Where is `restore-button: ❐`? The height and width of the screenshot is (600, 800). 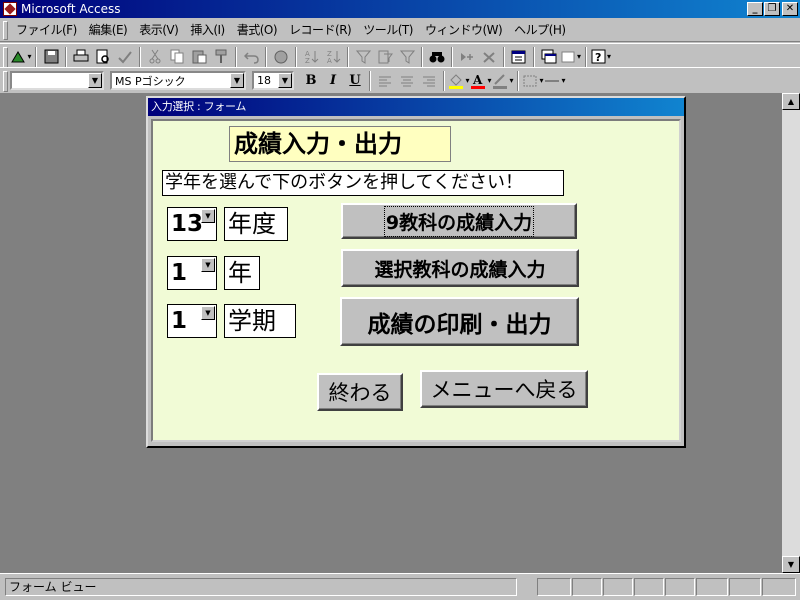
restore-button: ❐ is located at coordinates (772, 9).